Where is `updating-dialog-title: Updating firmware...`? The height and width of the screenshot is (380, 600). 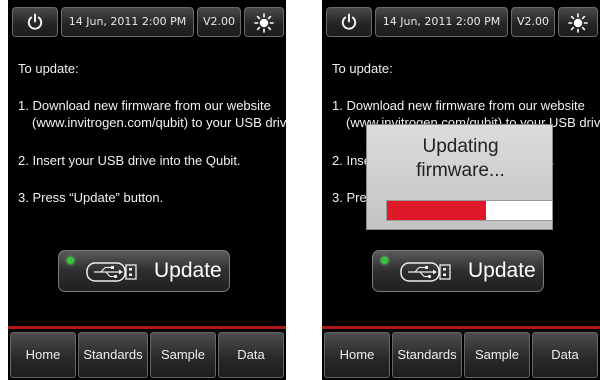
updating-dialog-title: Updating firmware... is located at coordinates (460, 158).